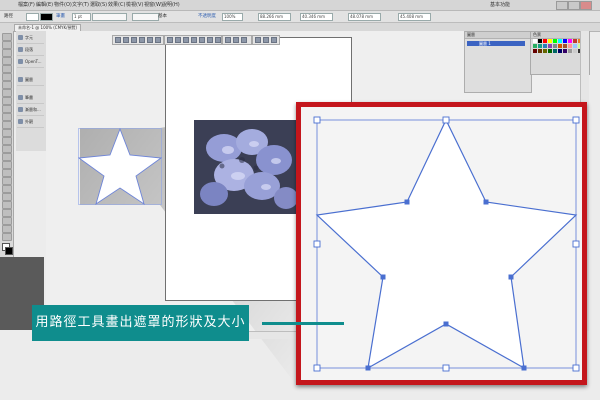 The width and height of the screenshot is (600, 400). What do you see at coordinates (498, 35) in the screenshot?
I see `layers-panel-tab: 圖層` at bounding box center [498, 35].